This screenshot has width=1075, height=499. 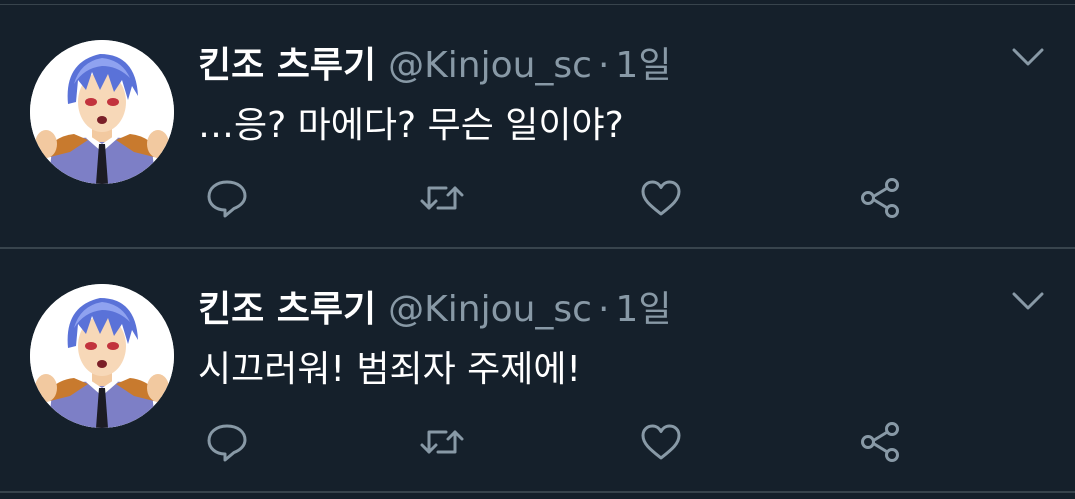 What do you see at coordinates (411, 125) in the screenshot?
I see `tweet-text: …응? 마에다? 무슨 일이야?` at bounding box center [411, 125].